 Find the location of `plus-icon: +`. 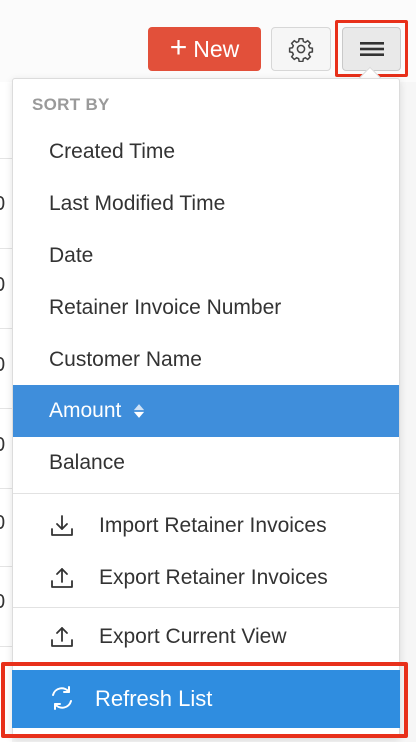

plus-icon: + is located at coordinates (178, 47).